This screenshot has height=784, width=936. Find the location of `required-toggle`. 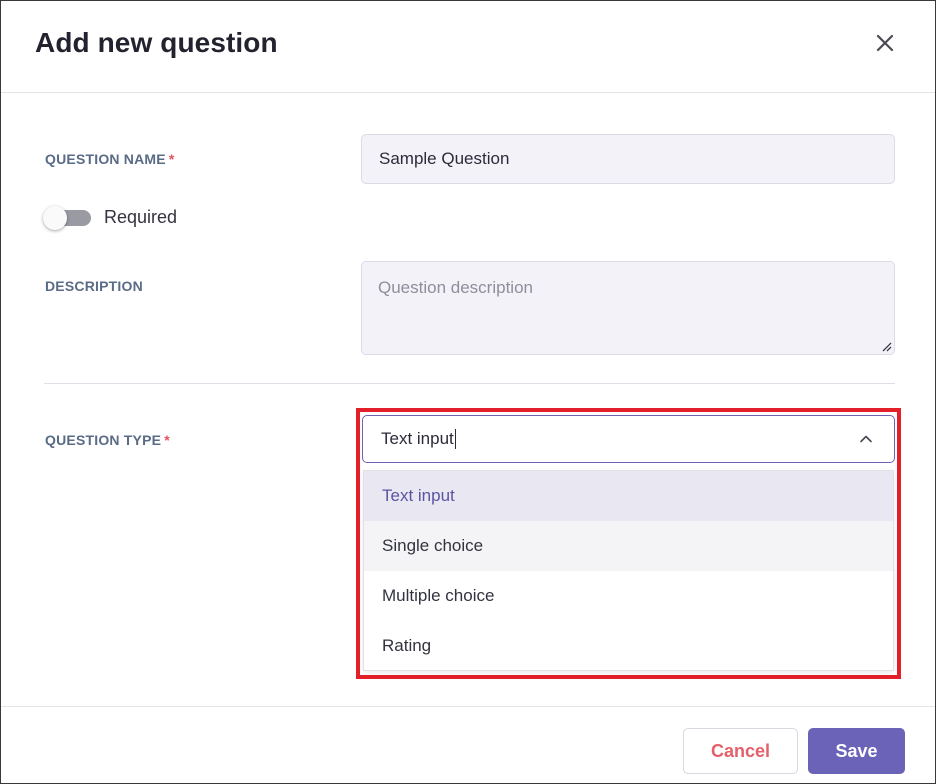

required-toggle is located at coordinates (67, 218).